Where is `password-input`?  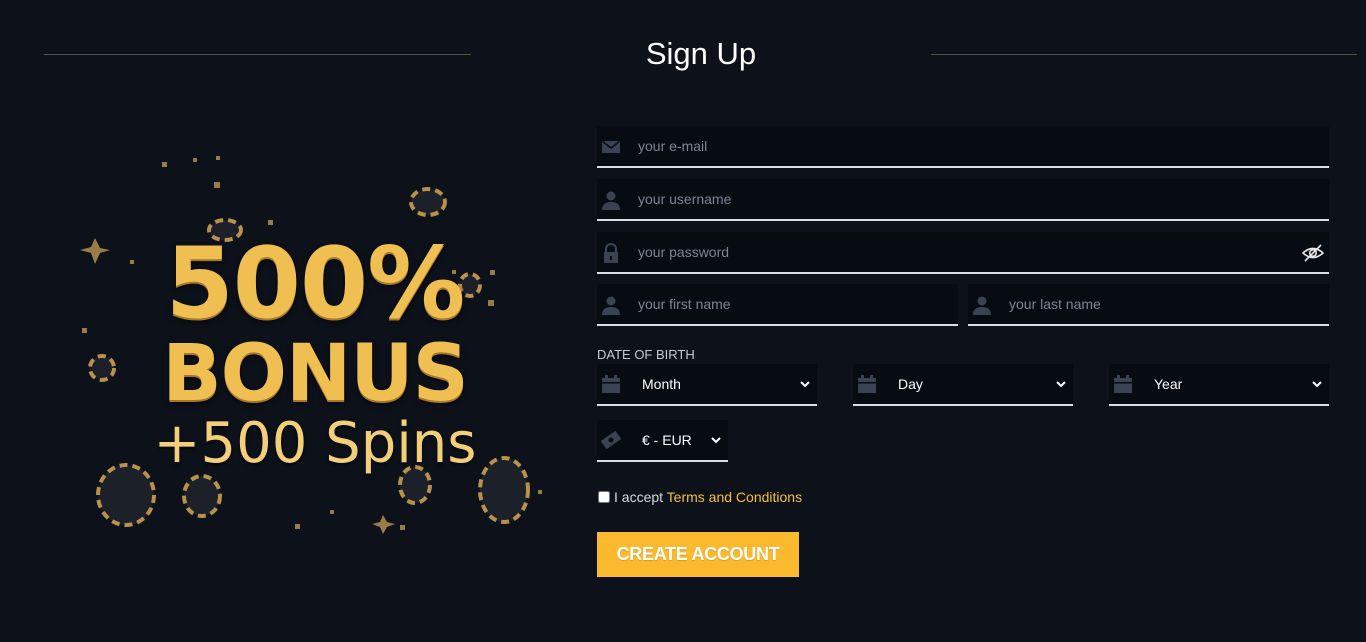 password-input is located at coordinates (964, 252).